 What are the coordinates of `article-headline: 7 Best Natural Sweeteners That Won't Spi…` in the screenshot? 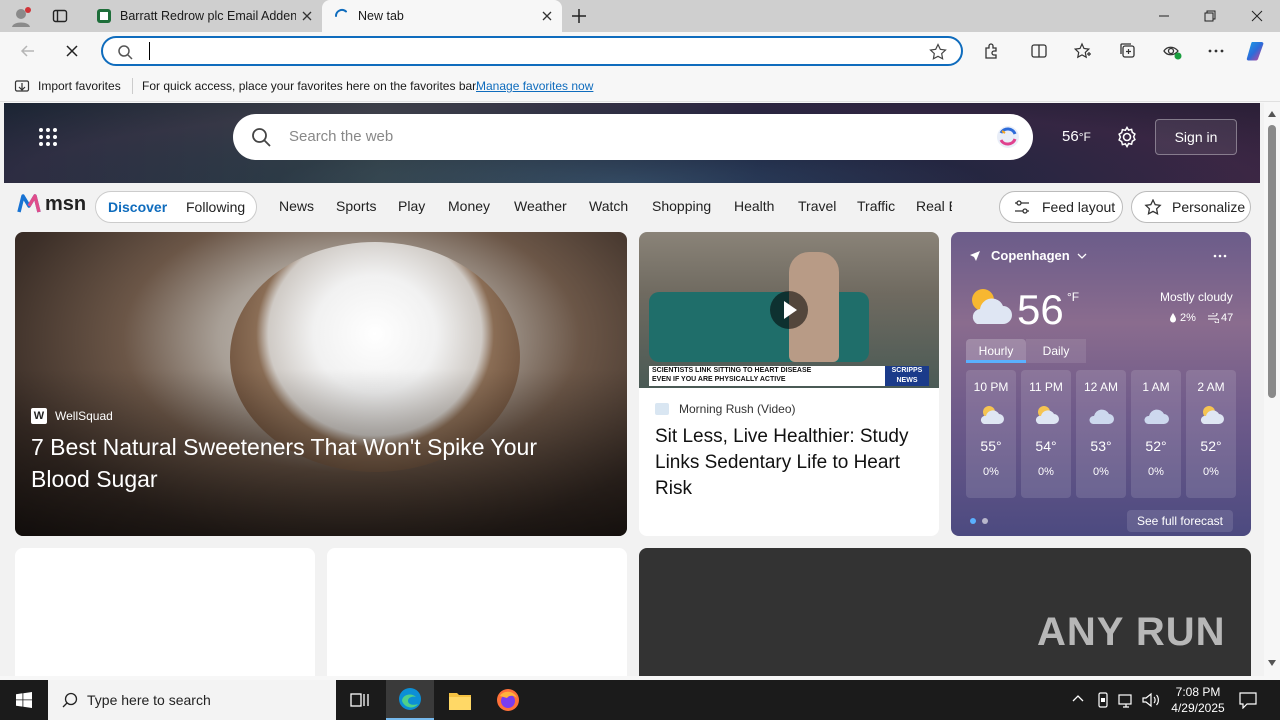 It's located at (311, 463).